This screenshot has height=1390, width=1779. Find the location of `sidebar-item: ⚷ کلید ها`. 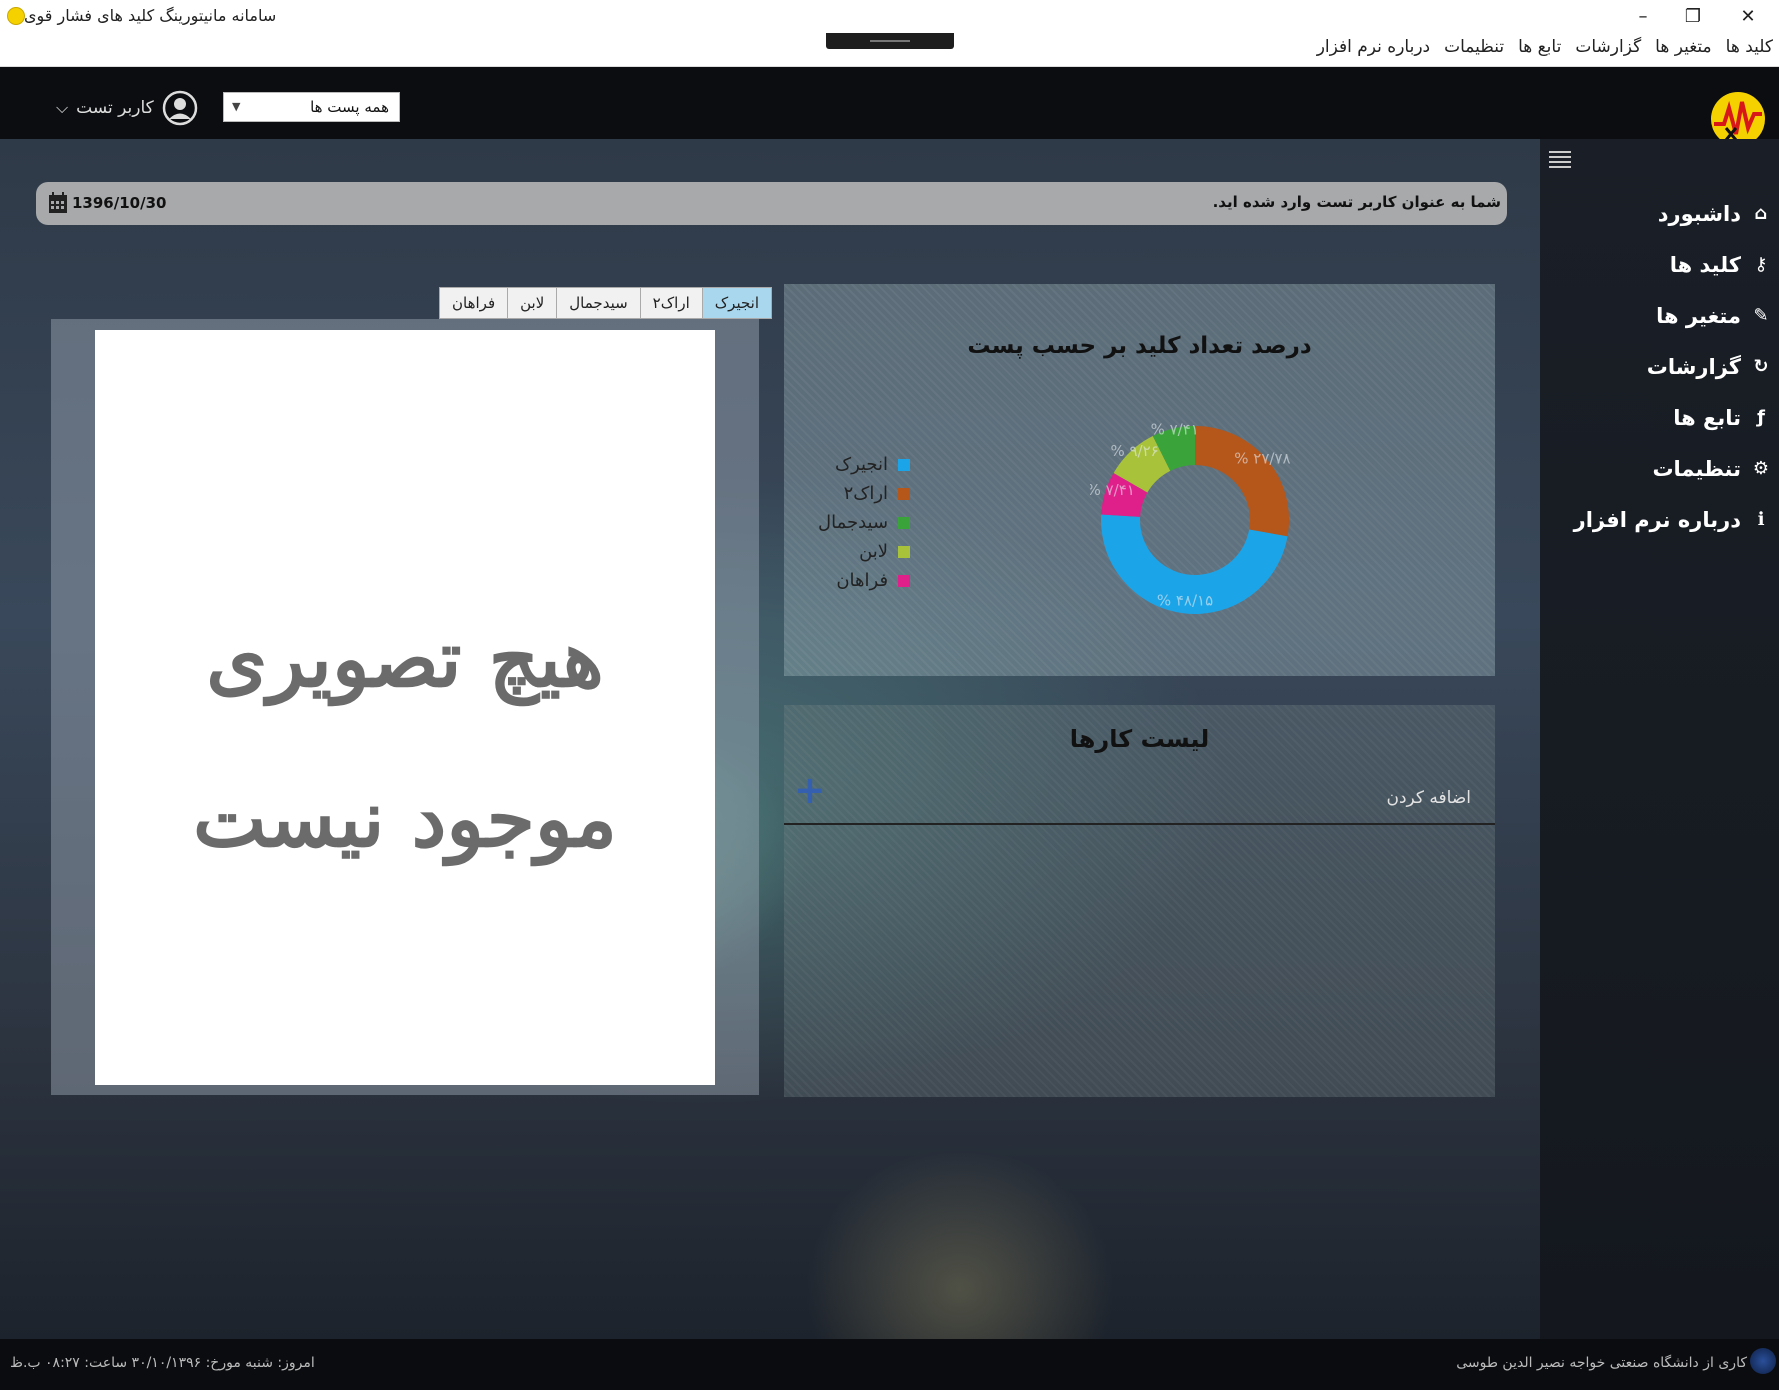

sidebar-item: ⚷ کلید ها is located at coordinates (1672, 264).